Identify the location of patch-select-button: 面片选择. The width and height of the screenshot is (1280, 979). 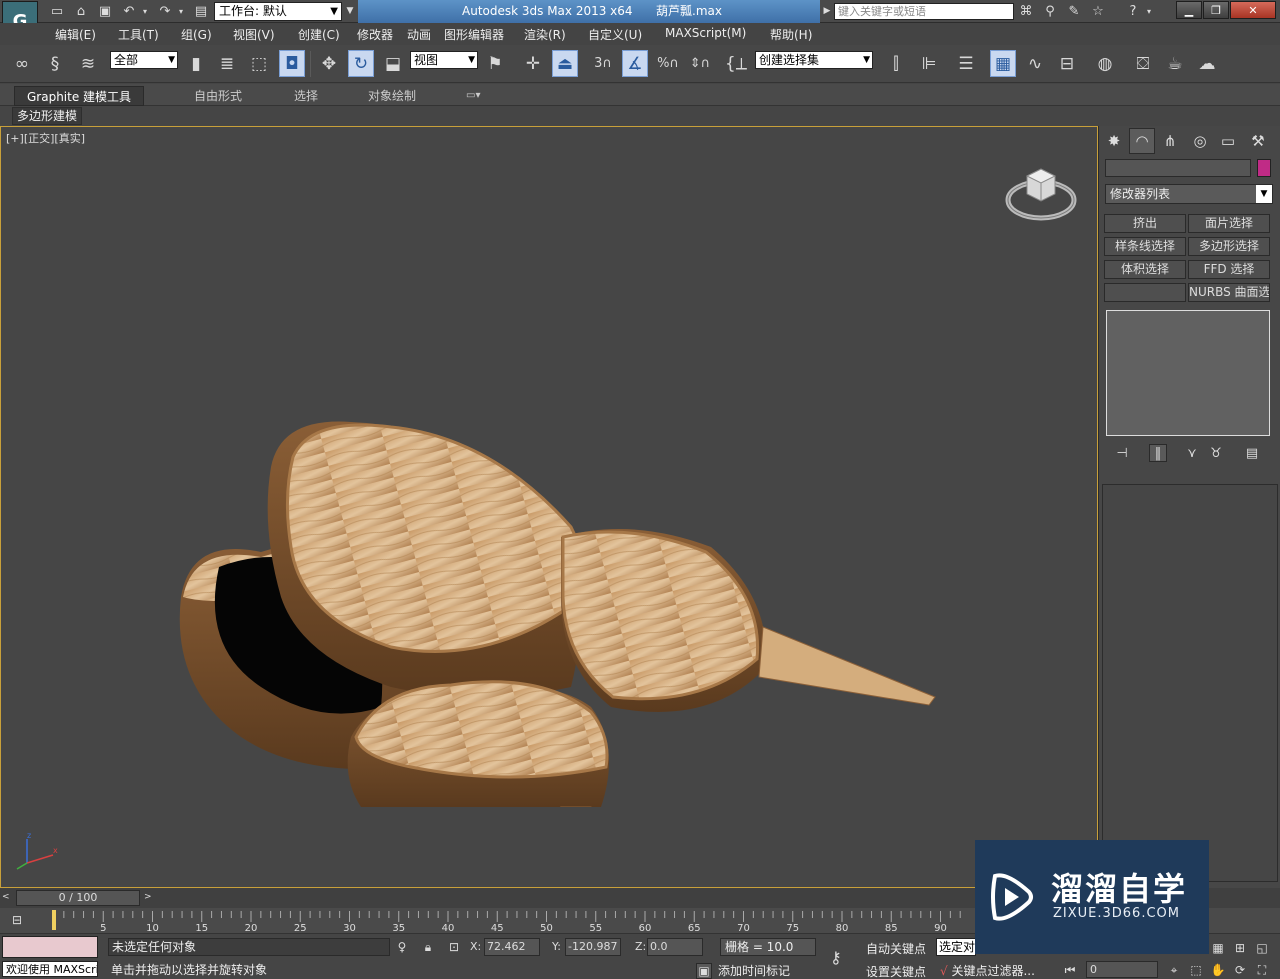
(1229, 223).